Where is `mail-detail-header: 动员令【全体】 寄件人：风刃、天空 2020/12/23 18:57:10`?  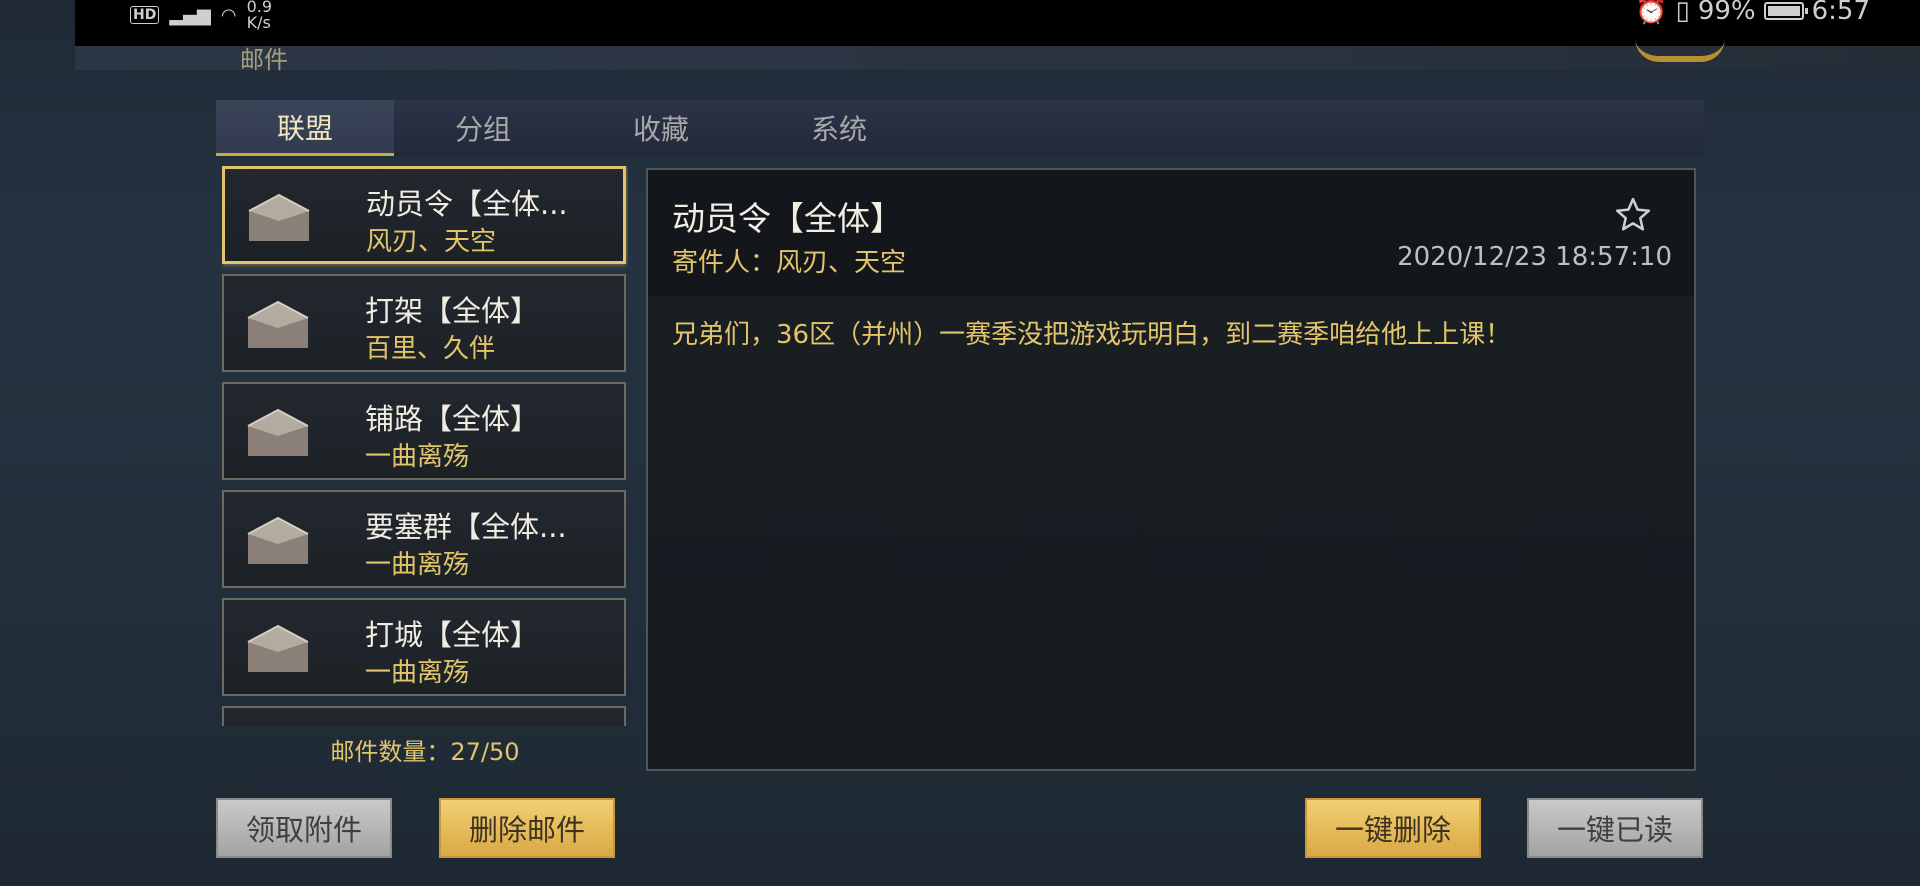 mail-detail-header: 动员令【全体】 寄件人：风刃、天空 2020/12/23 18:57:10 is located at coordinates (1171, 233).